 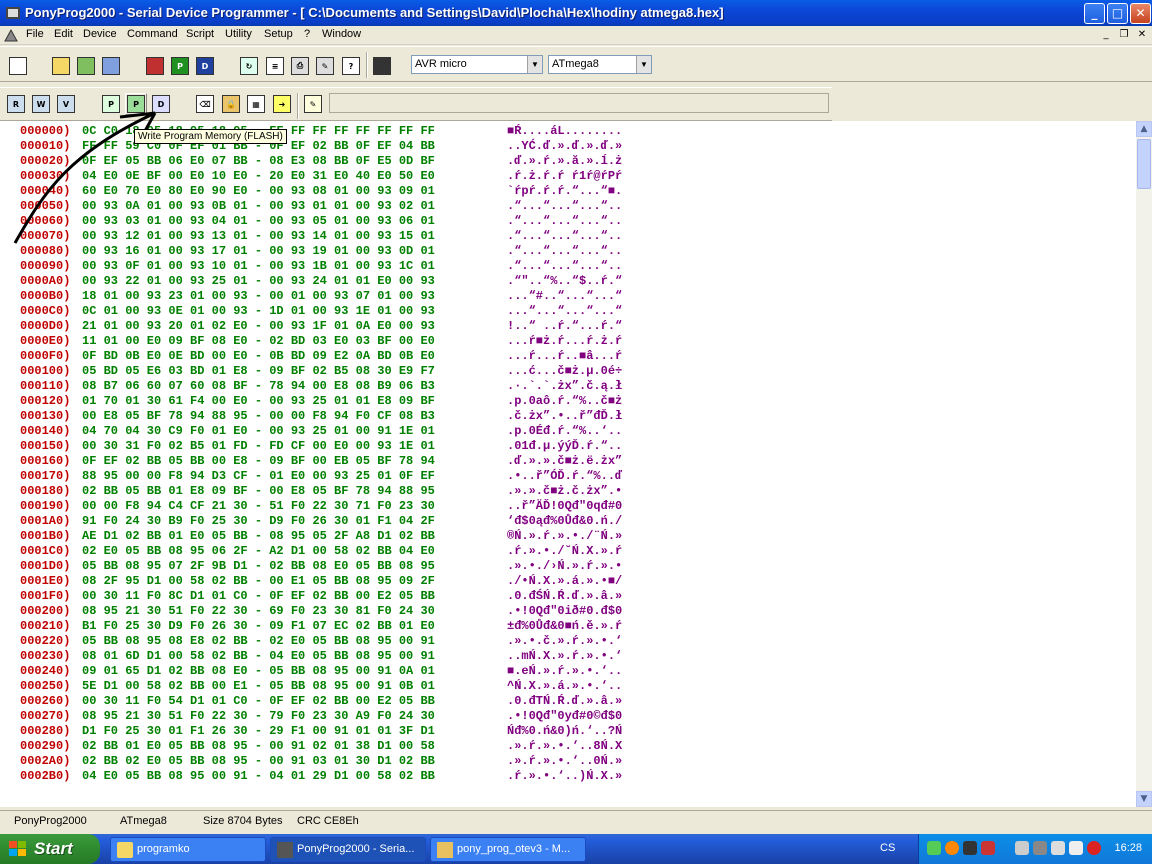 I want to click on row-ascii: ‘đ$0ąđ%0Ůđ&0.ń./, so click(x=564, y=521).